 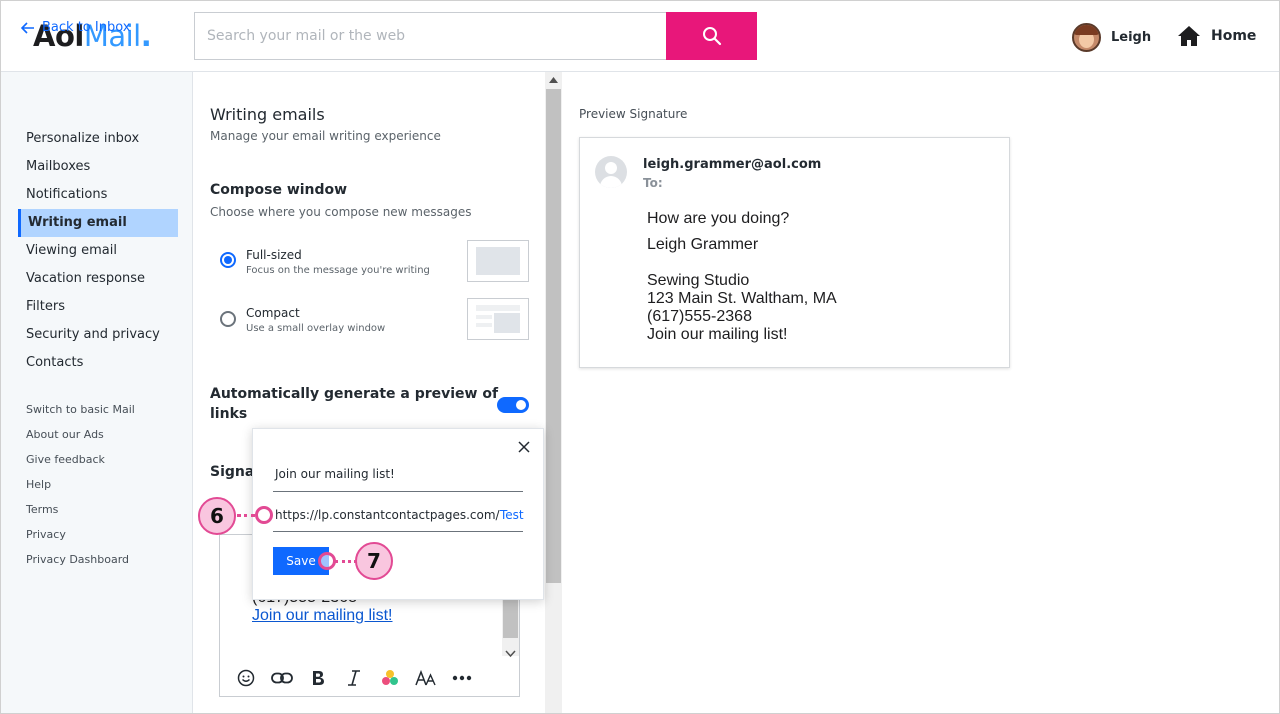 What do you see at coordinates (1131, 37) in the screenshot?
I see `user-name: Leigh` at bounding box center [1131, 37].